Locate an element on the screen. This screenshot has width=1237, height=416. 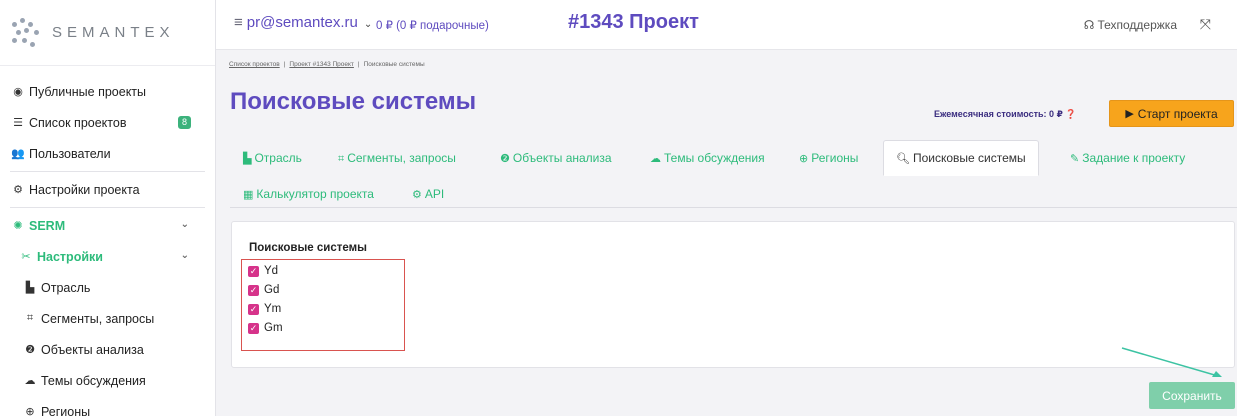
tab-search-engines: 🔍︎ Поисковые системы is located at coordinates (961, 158).